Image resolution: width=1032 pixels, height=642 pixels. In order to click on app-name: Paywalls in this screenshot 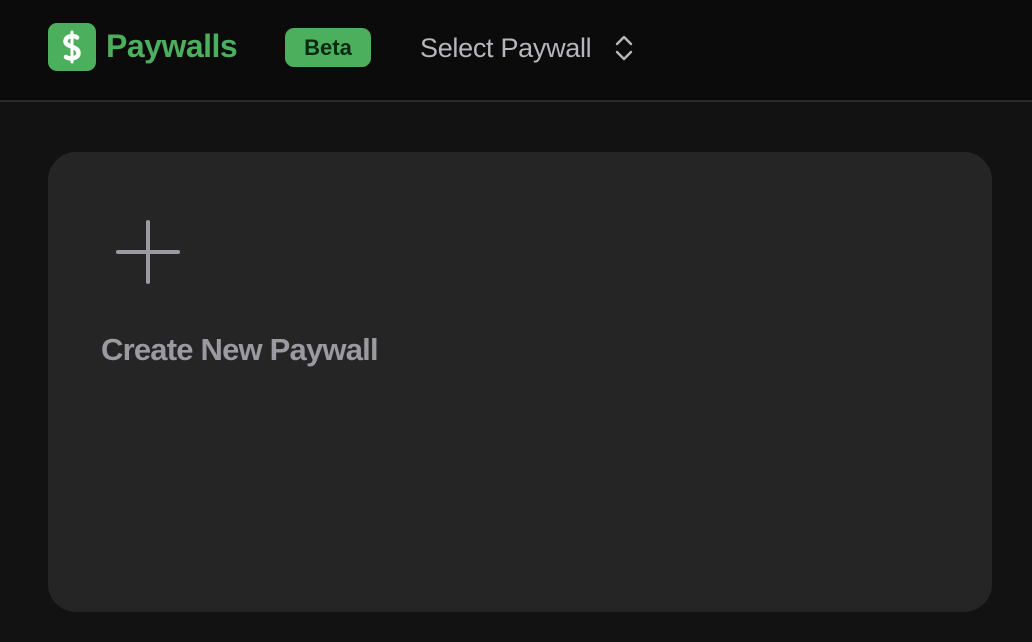, I will do `click(172, 46)`.